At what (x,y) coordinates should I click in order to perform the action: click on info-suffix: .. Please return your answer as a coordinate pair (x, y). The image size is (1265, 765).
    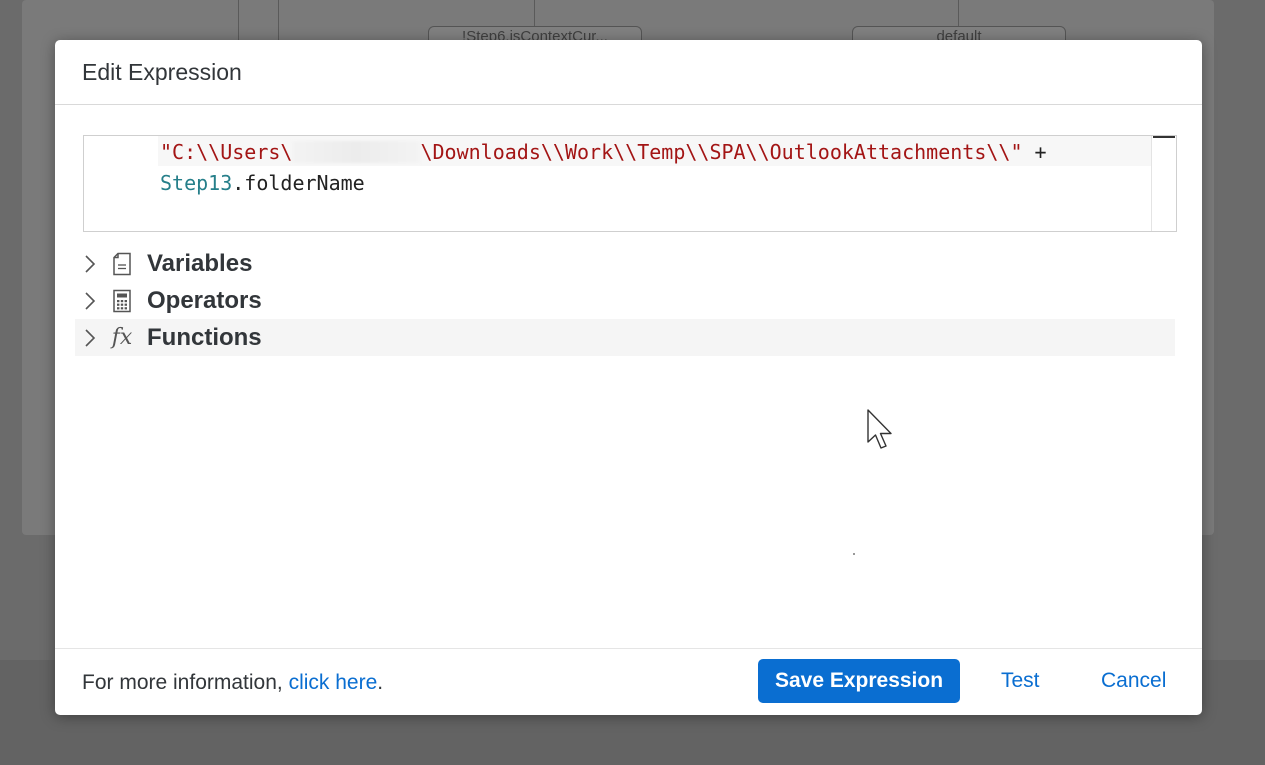
    Looking at the image, I should click on (380, 682).